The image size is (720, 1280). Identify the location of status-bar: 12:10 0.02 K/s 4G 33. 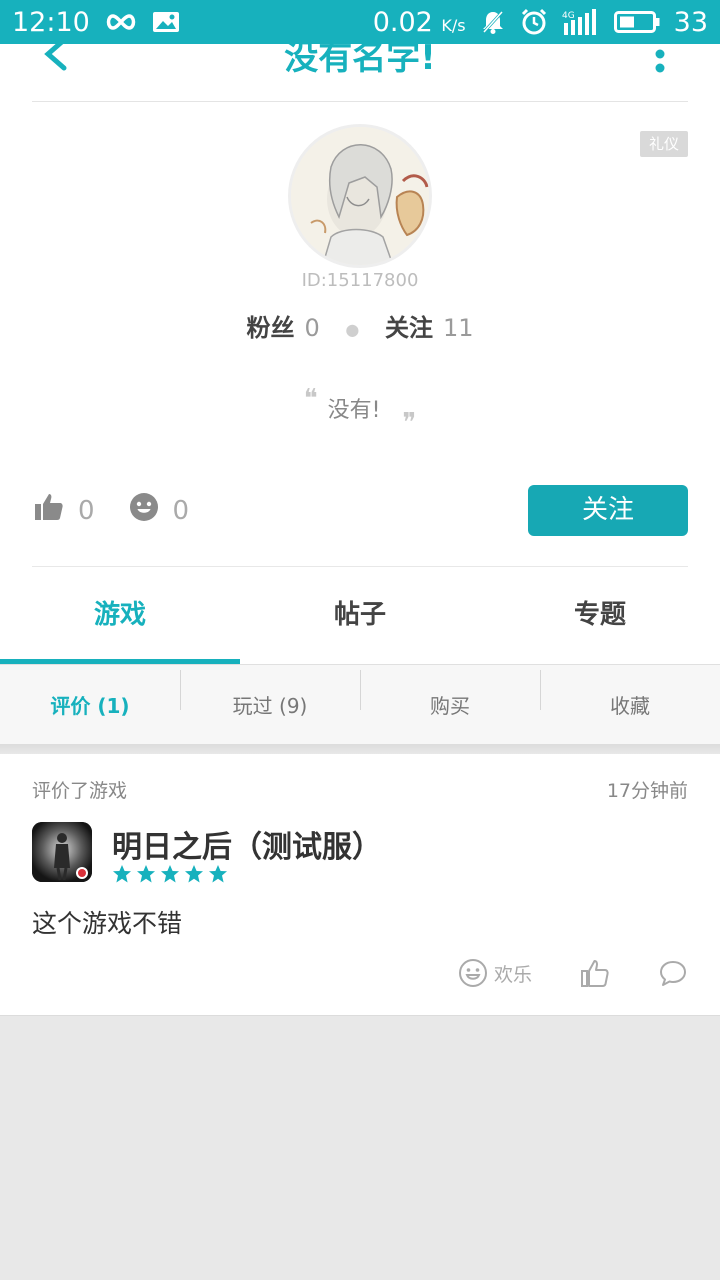
(360, 22).